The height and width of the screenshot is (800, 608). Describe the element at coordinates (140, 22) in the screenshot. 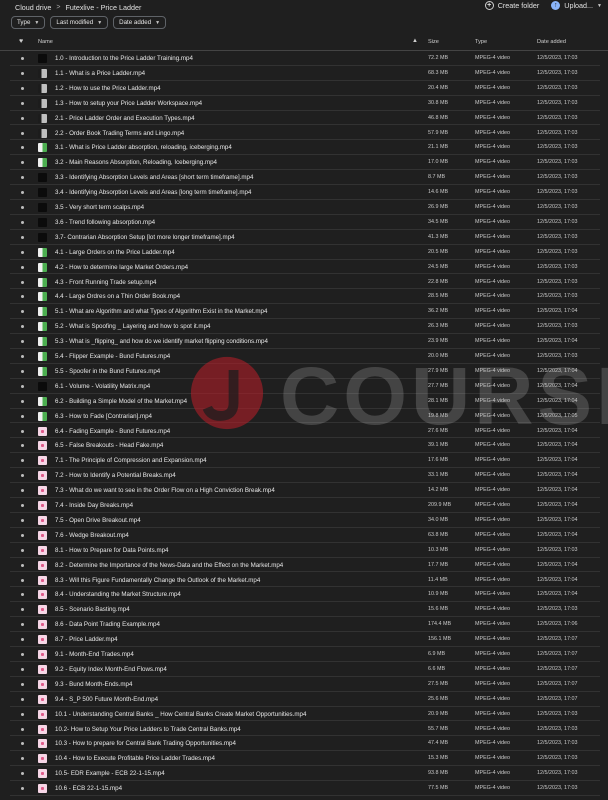

I see `filter-date-added: Date added ▼` at that location.